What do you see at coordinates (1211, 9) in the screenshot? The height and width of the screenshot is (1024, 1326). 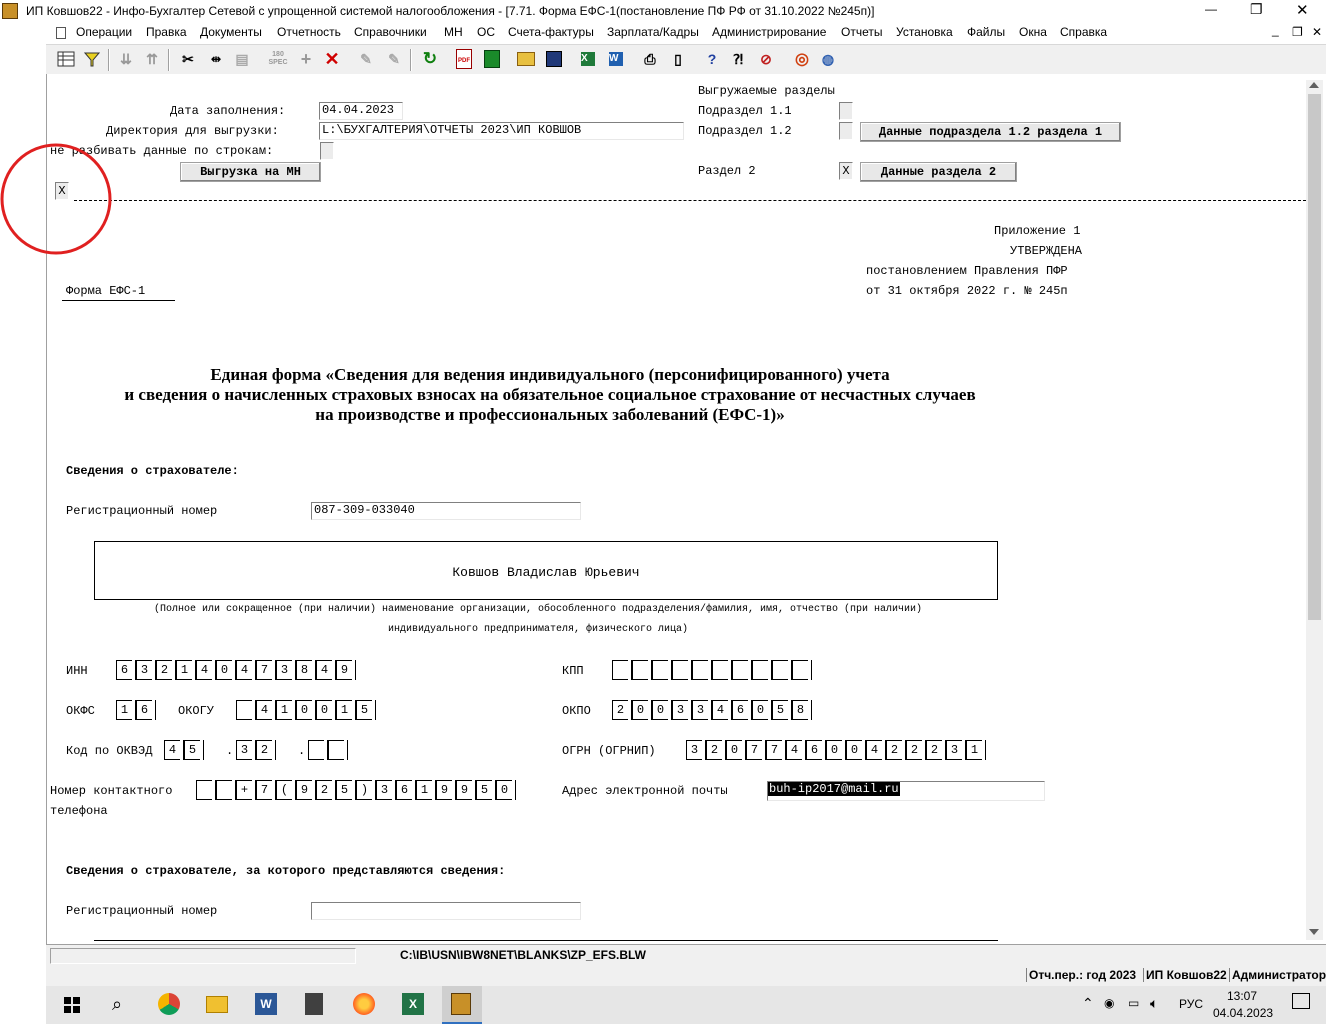 I see `minimize-button: —` at bounding box center [1211, 9].